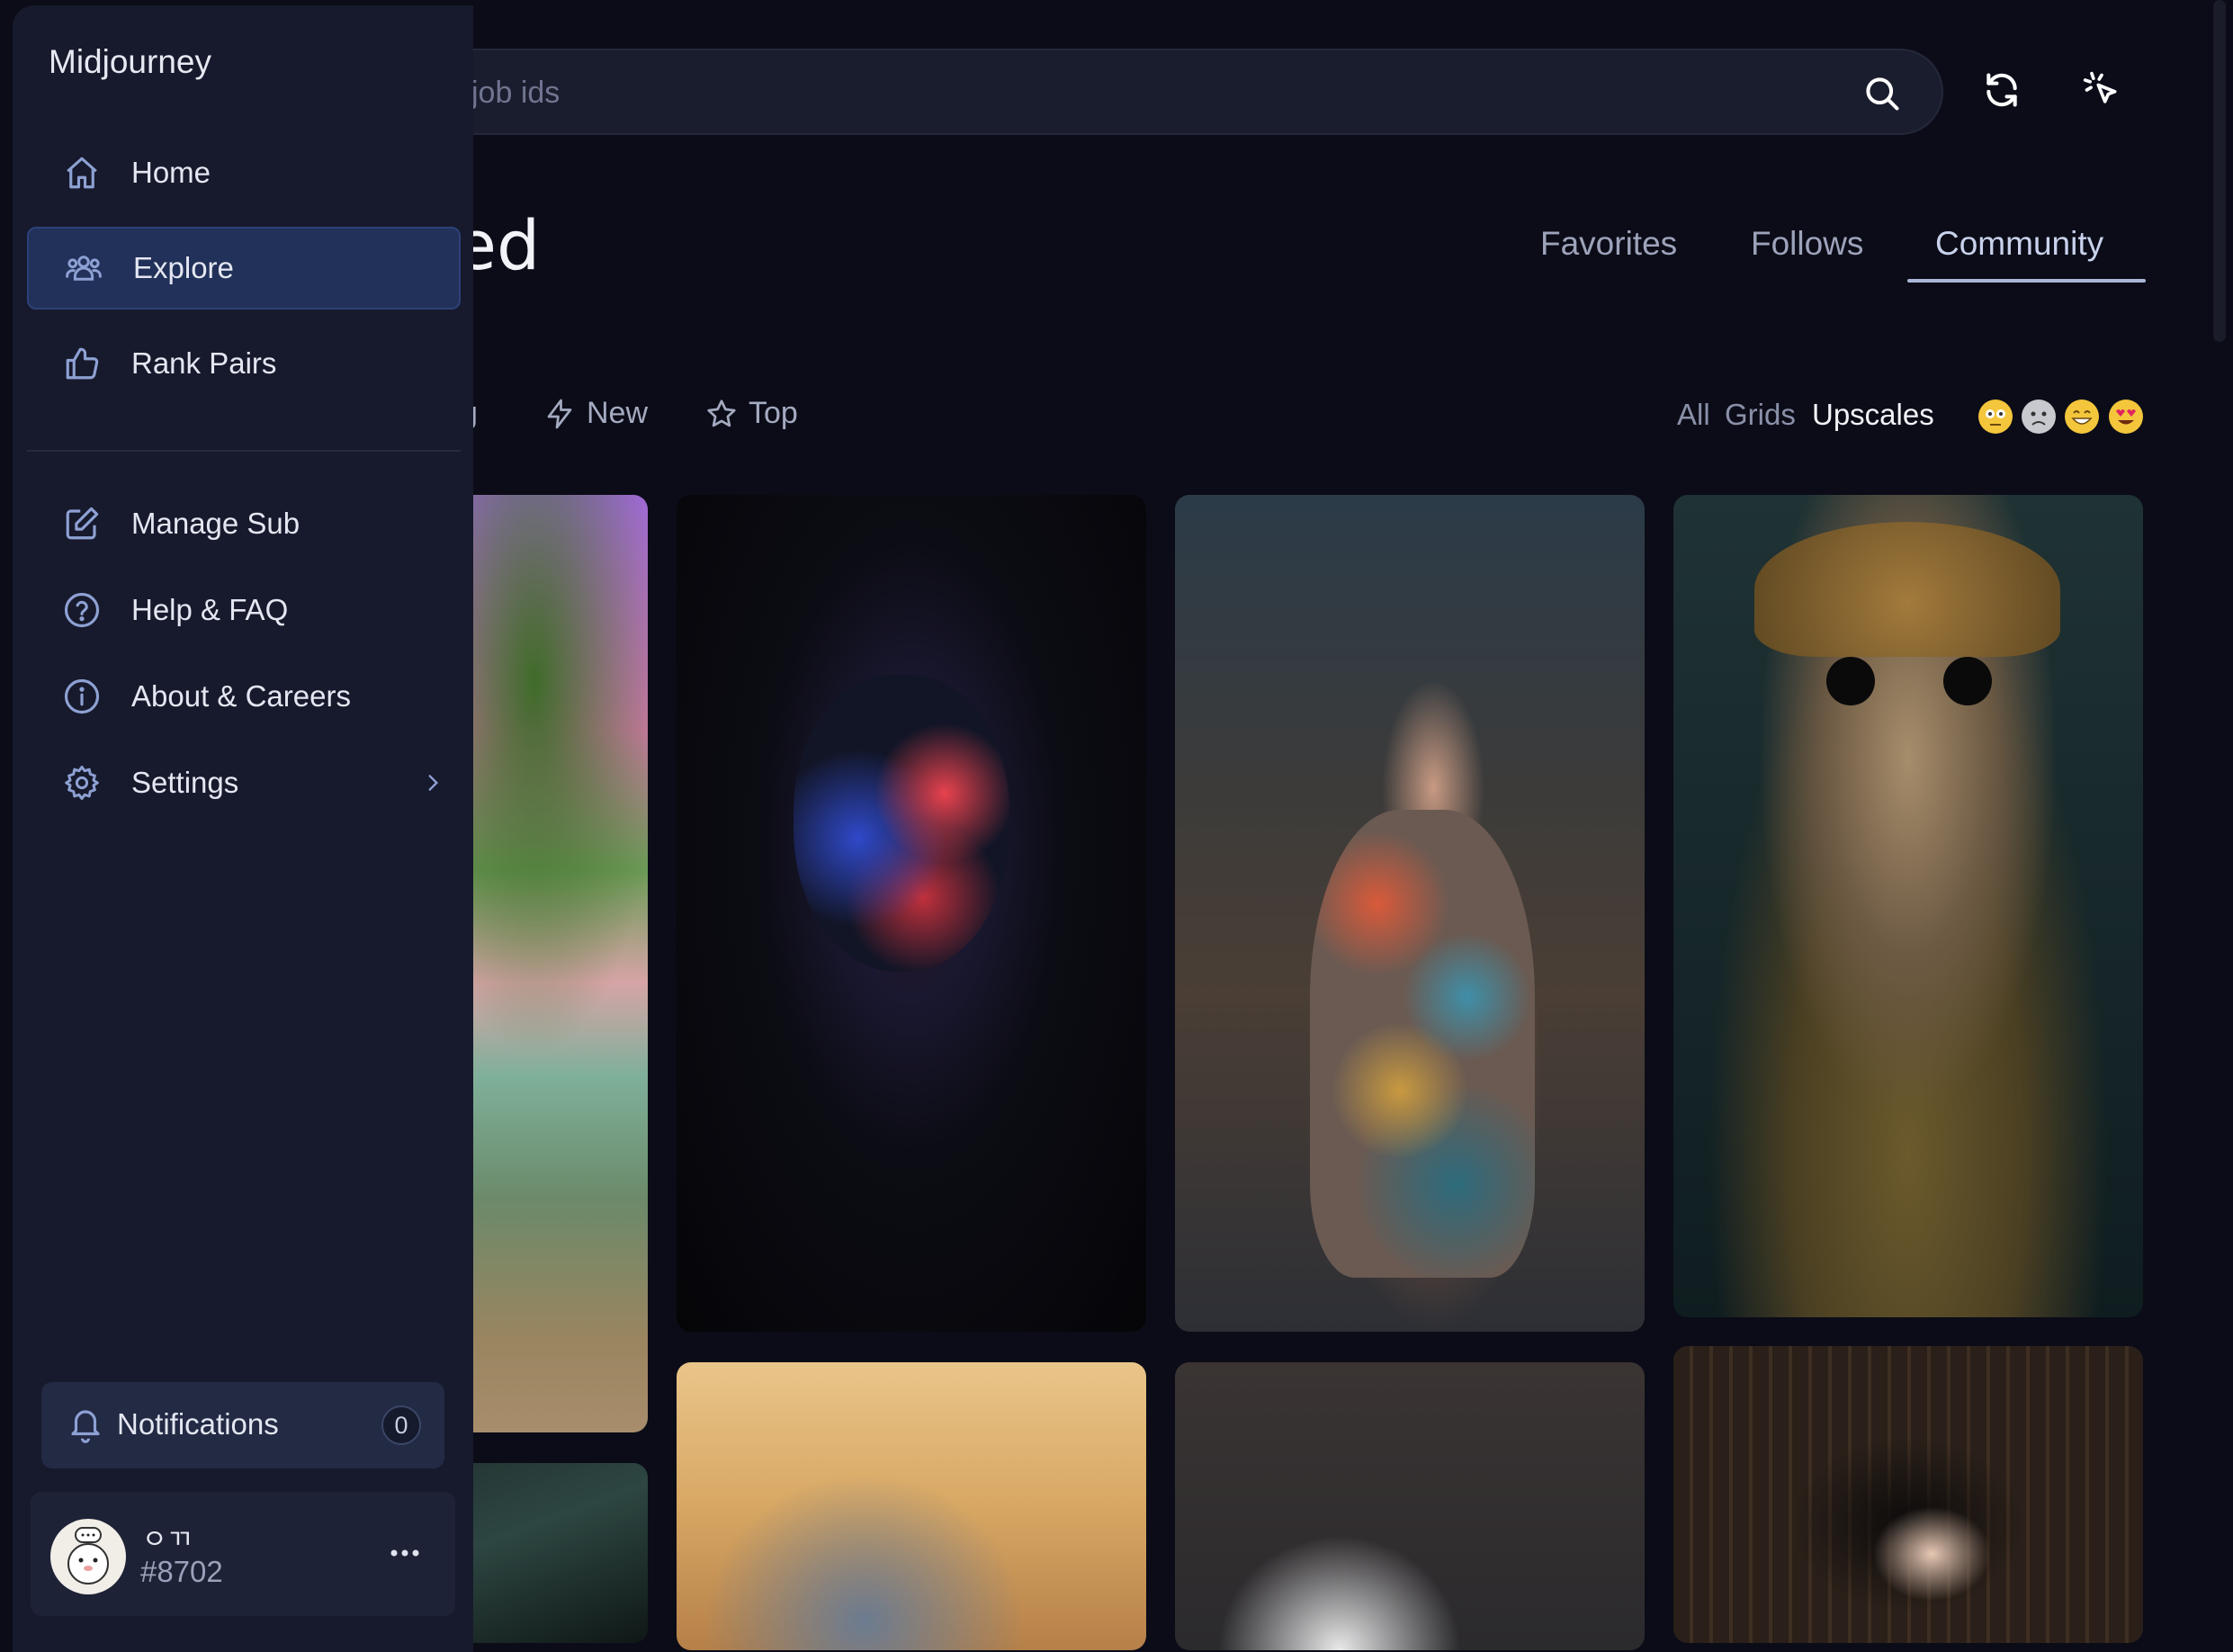 This screenshot has height=1652, width=2233. Describe the element at coordinates (1760, 415) in the screenshot. I see `filter-grids: Grids` at that location.